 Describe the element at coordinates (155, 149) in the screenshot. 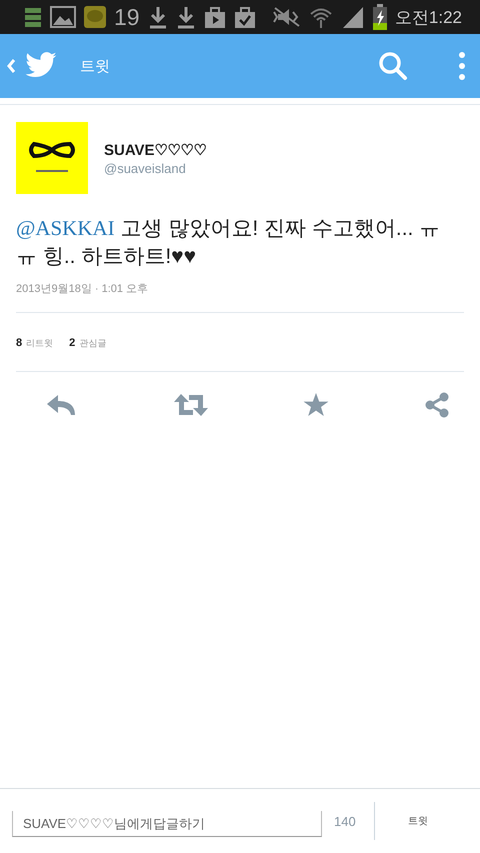

I see `display-name: SUAVE♡♡♡♡` at that location.